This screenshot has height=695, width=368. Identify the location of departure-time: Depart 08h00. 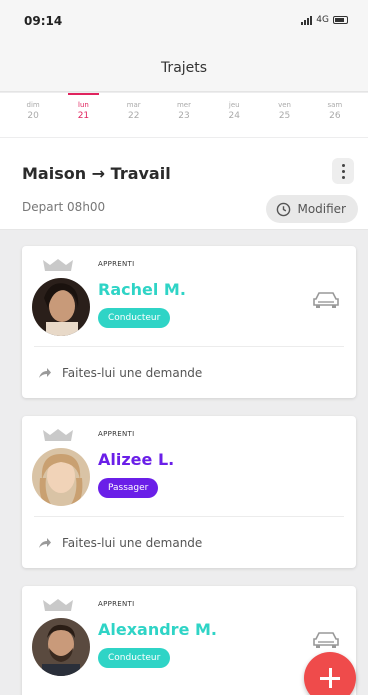
(64, 207).